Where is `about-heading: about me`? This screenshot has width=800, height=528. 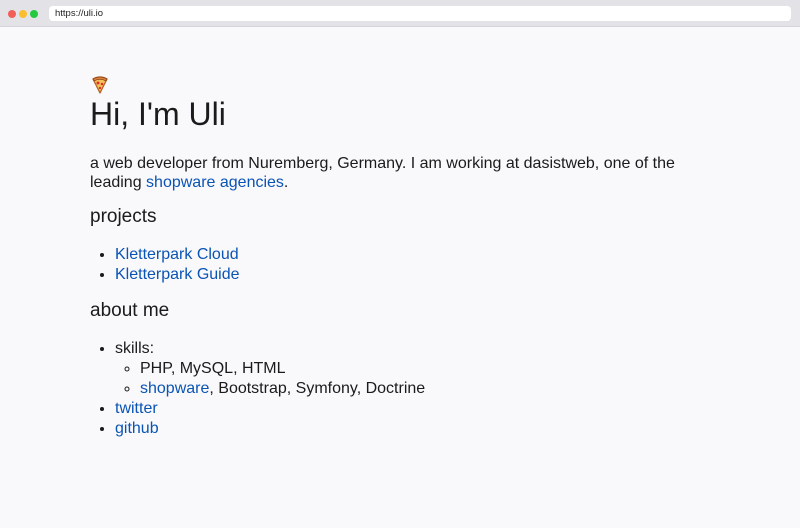 about-heading: about me is located at coordinates (130, 310).